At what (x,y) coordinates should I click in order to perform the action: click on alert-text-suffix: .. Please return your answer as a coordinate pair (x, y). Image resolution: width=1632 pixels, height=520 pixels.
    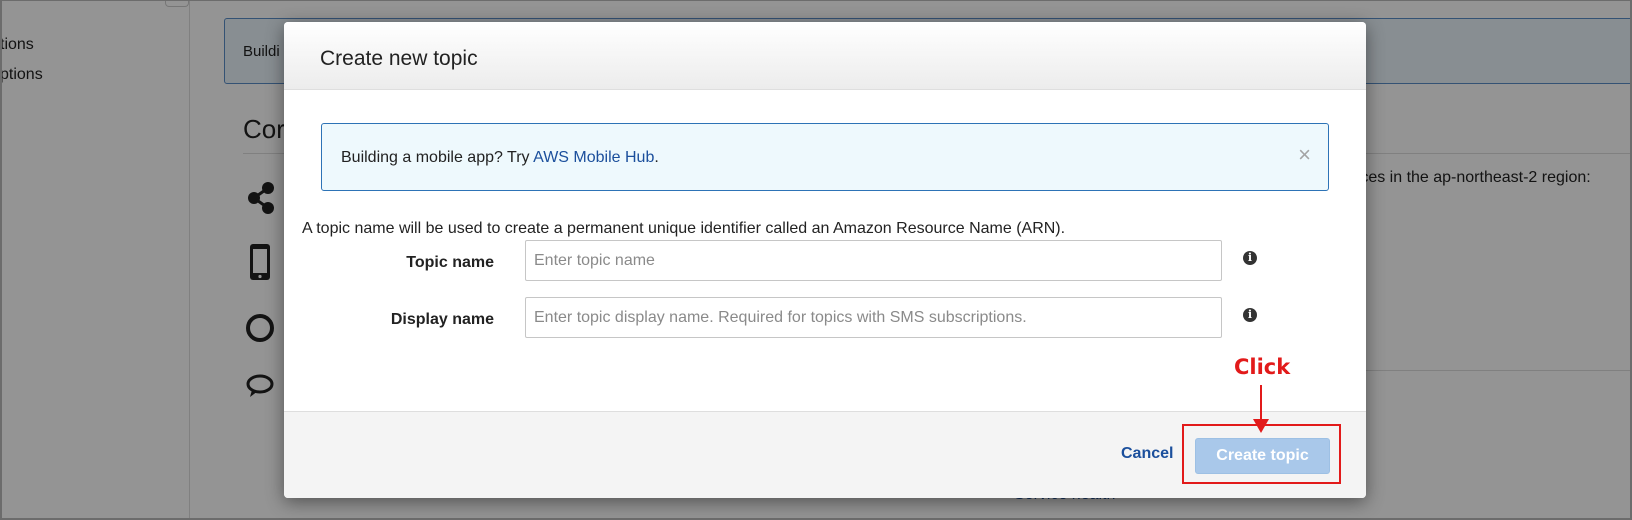
    Looking at the image, I should click on (656, 157).